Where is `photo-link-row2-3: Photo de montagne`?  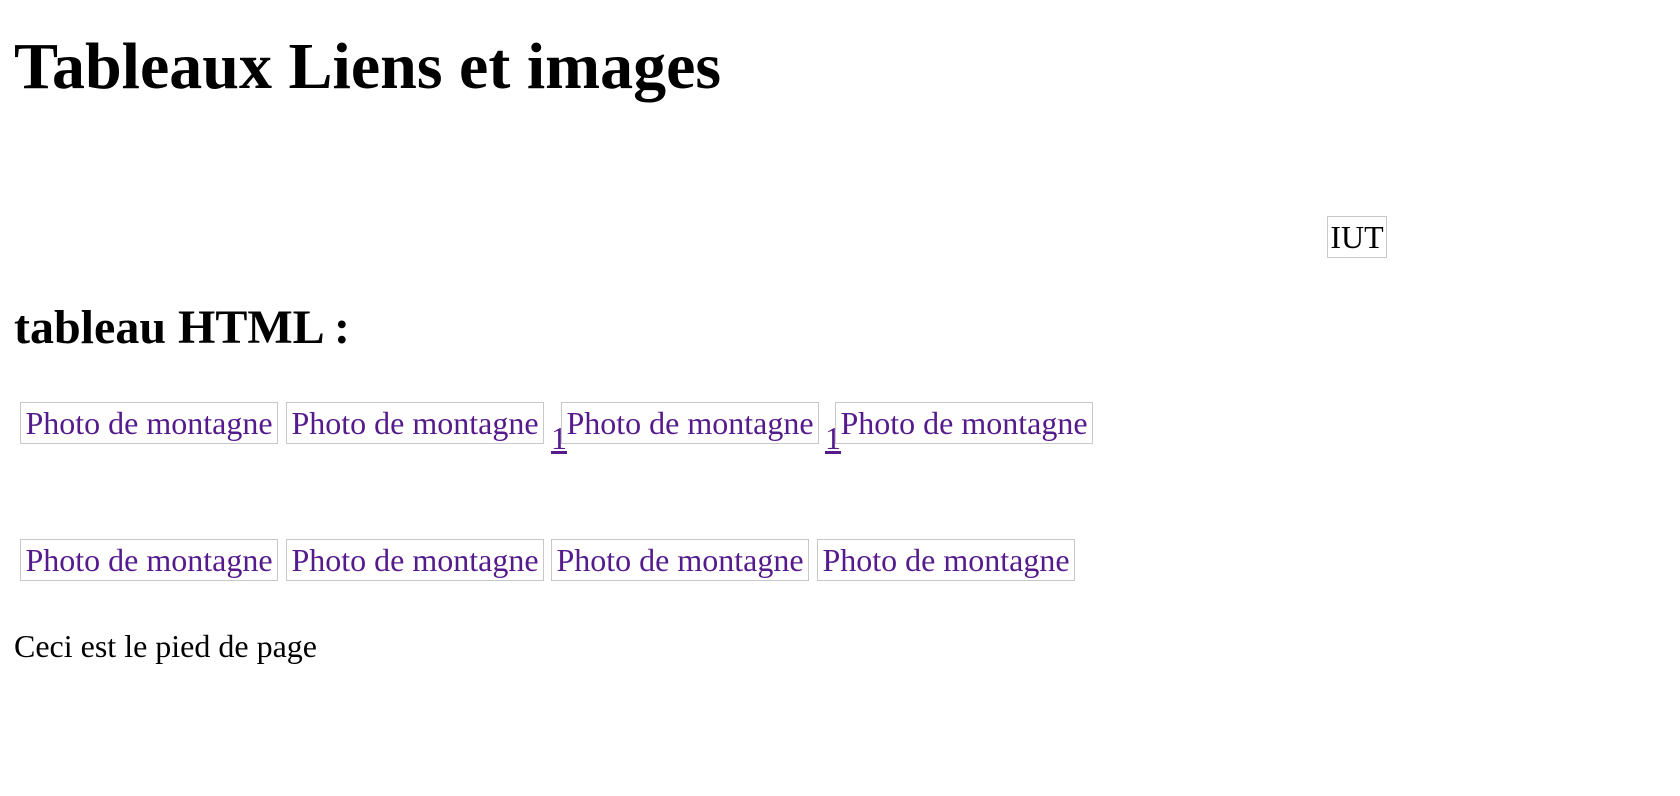 photo-link-row2-3: Photo de montagne is located at coordinates (680, 560).